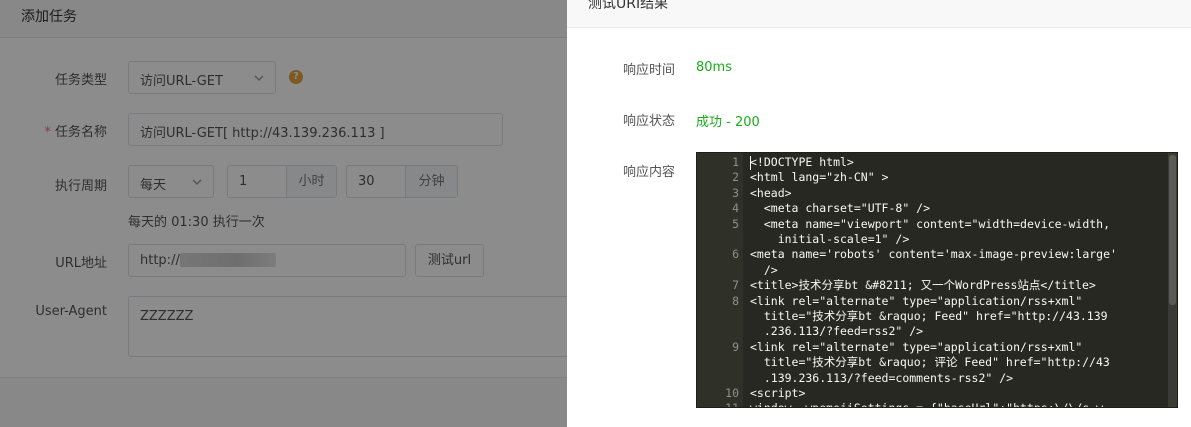 Image resolution: width=1191 pixels, height=427 pixels. I want to click on line-text: />, so click(764, 269).